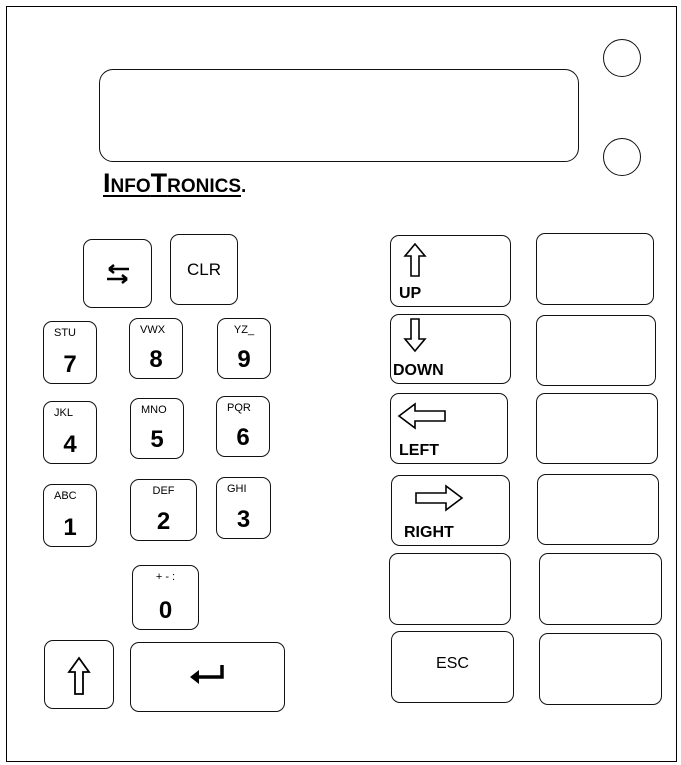 The height and width of the screenshot is (765, 681). Describe the element at coordinates (410, 293) in the screenshot. I see `up-label: UP` at that location.